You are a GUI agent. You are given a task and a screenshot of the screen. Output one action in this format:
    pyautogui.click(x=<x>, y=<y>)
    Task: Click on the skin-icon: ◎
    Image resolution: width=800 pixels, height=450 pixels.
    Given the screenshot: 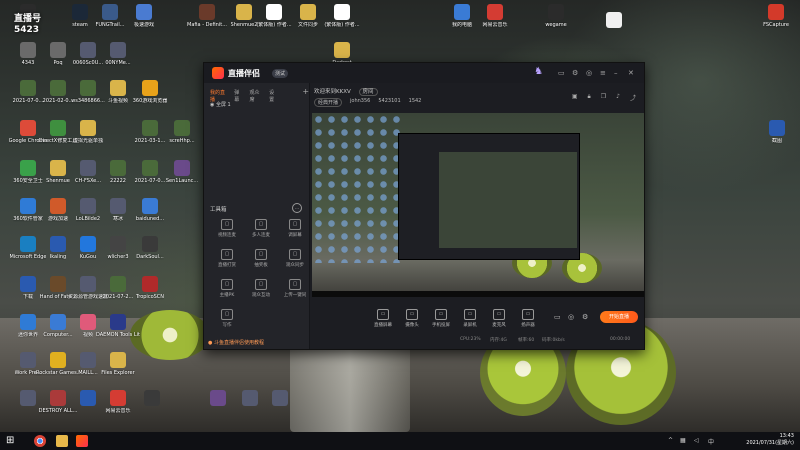 What is the action you would take?
    pyautogui.click(x=589, y=73)
    